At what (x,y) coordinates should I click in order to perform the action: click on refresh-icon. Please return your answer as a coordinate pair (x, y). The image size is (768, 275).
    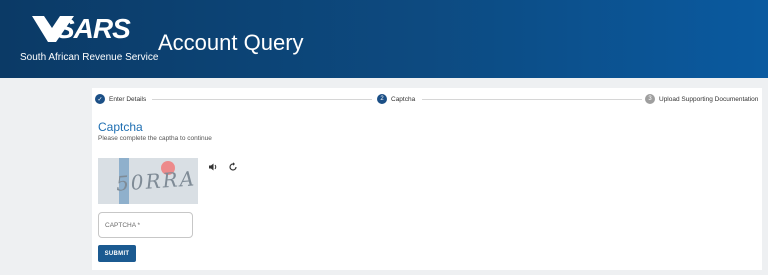
    Looking at the image, I should click on (233, 167).